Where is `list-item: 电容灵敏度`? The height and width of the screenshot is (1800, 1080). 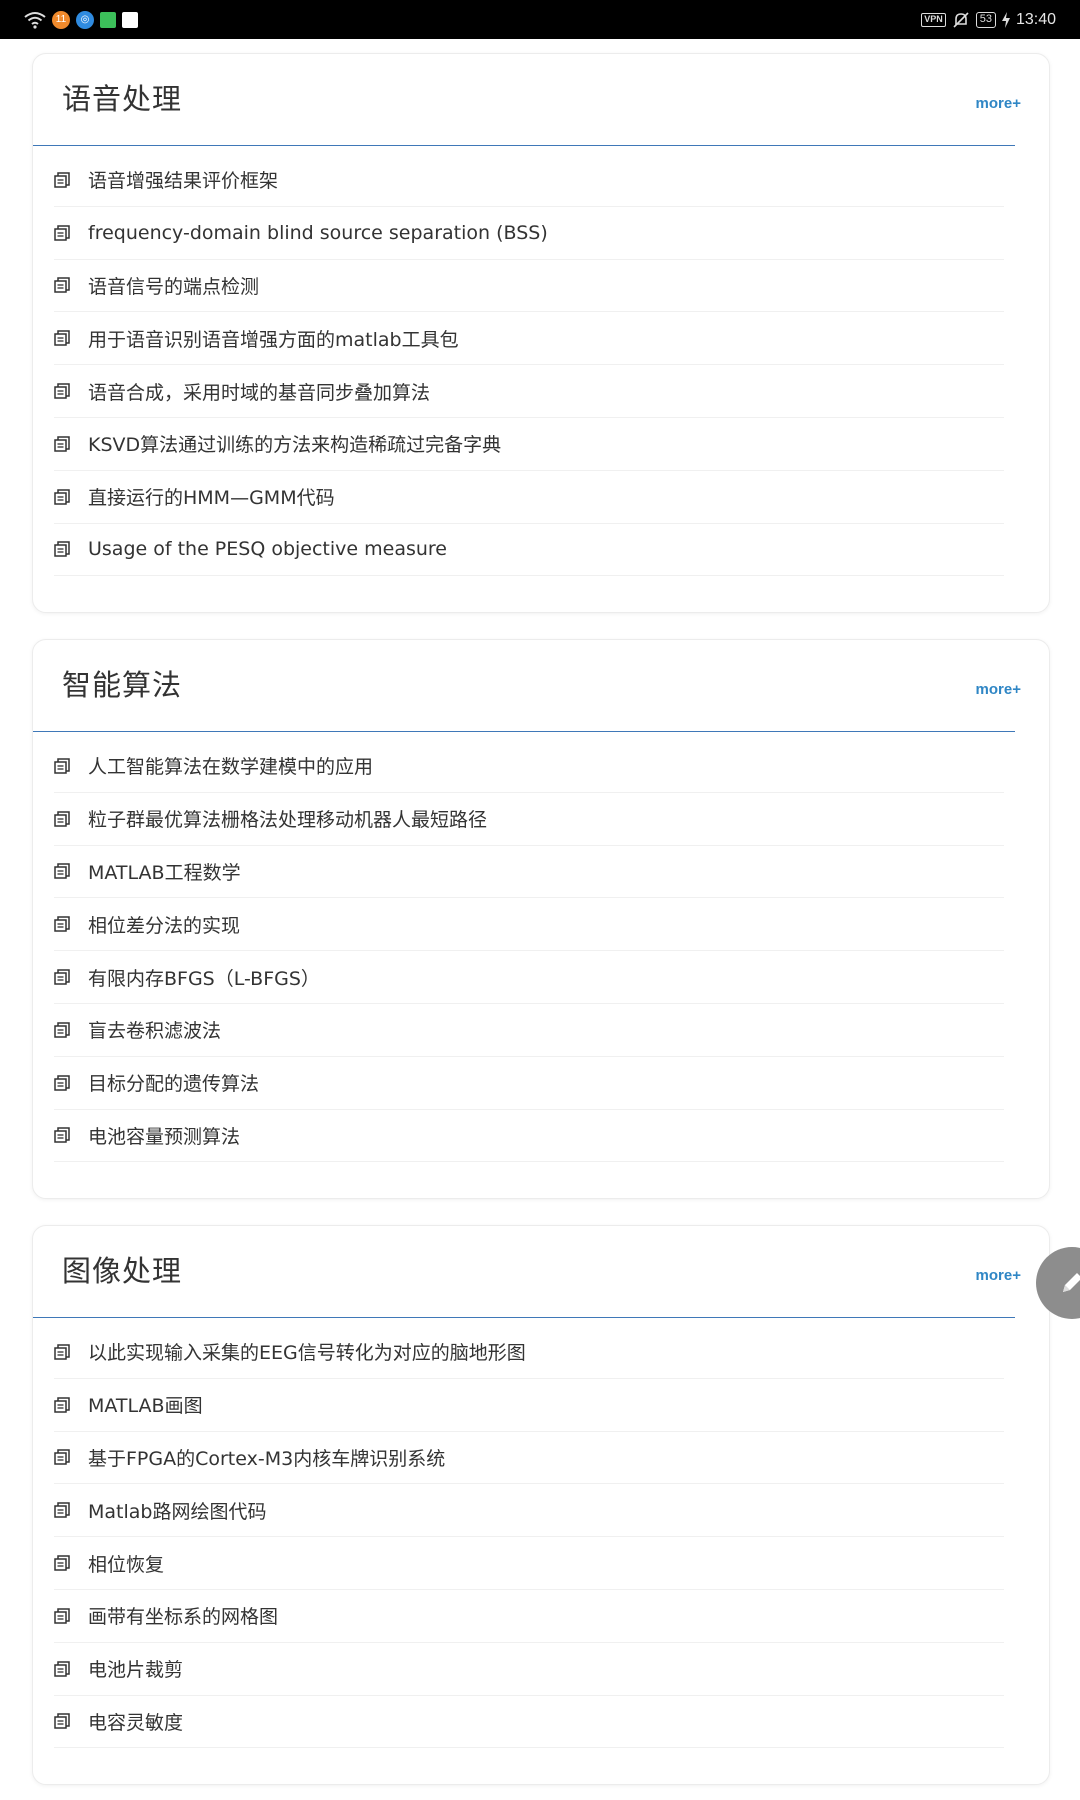
list-item: 电容灵敏度 is located at coordinates (529, 1722).